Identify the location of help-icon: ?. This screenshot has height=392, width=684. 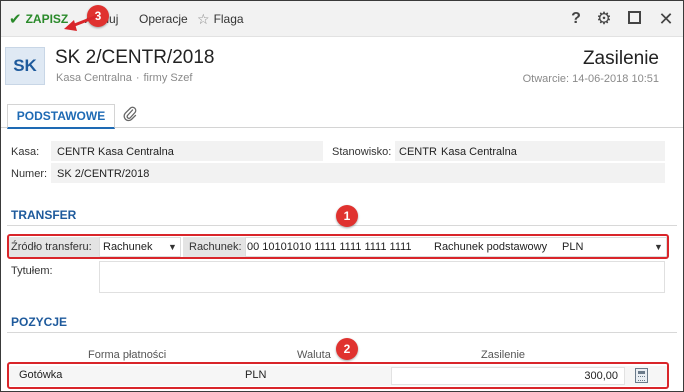
(576, 19).